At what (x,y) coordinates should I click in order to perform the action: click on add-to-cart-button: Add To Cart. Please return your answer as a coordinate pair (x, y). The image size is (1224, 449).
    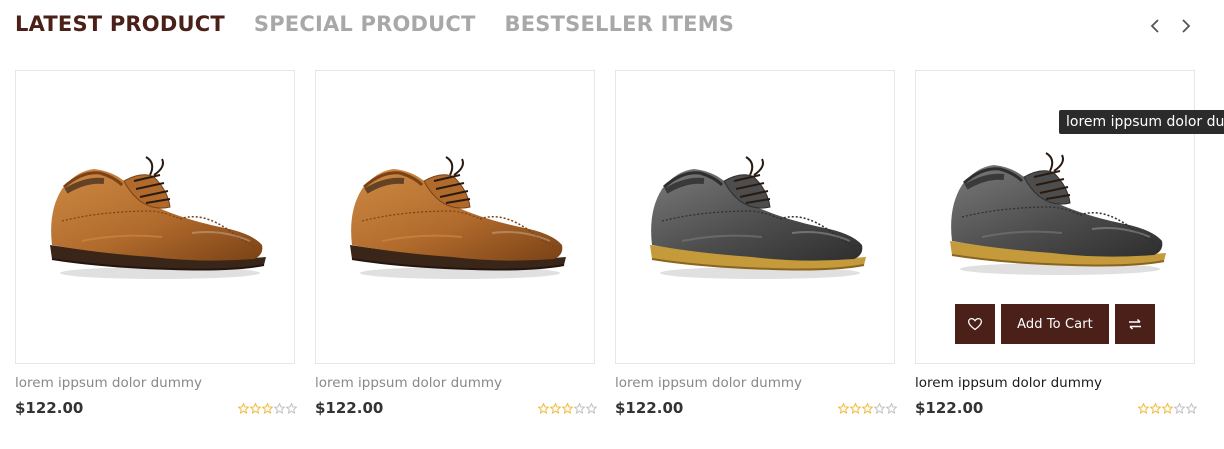
    Looking at the image, I should click on (1055, 324).